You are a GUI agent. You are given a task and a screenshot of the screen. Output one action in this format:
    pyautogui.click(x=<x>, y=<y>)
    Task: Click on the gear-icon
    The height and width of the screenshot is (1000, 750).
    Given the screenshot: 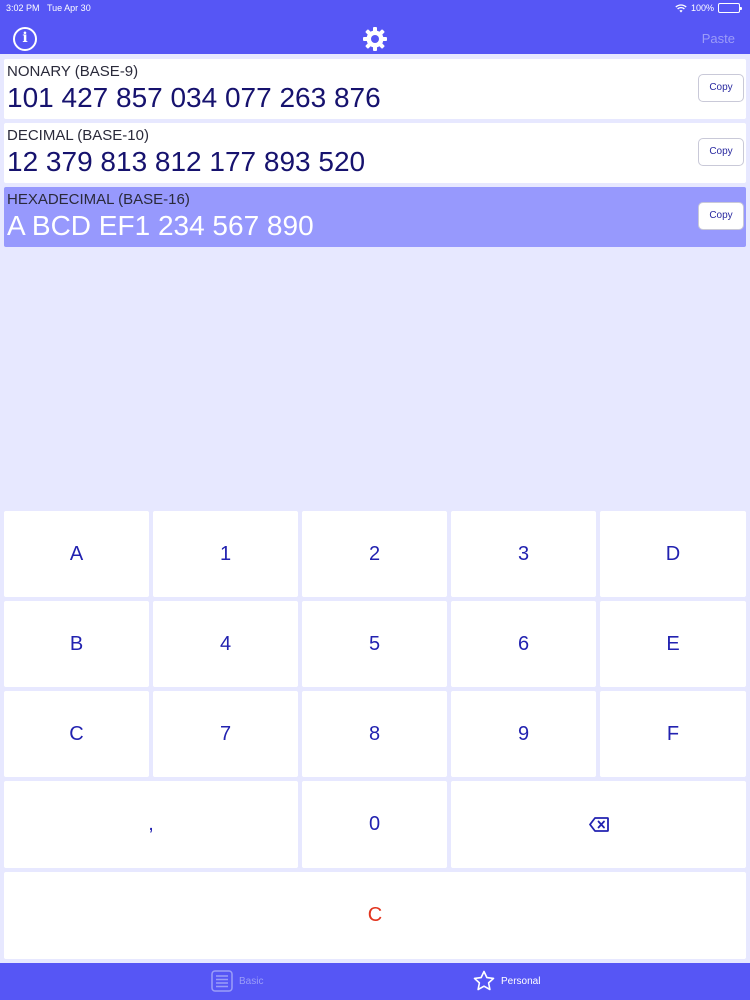 What is the action you would take?
    pyautogui.click(x=375, y=39)
    